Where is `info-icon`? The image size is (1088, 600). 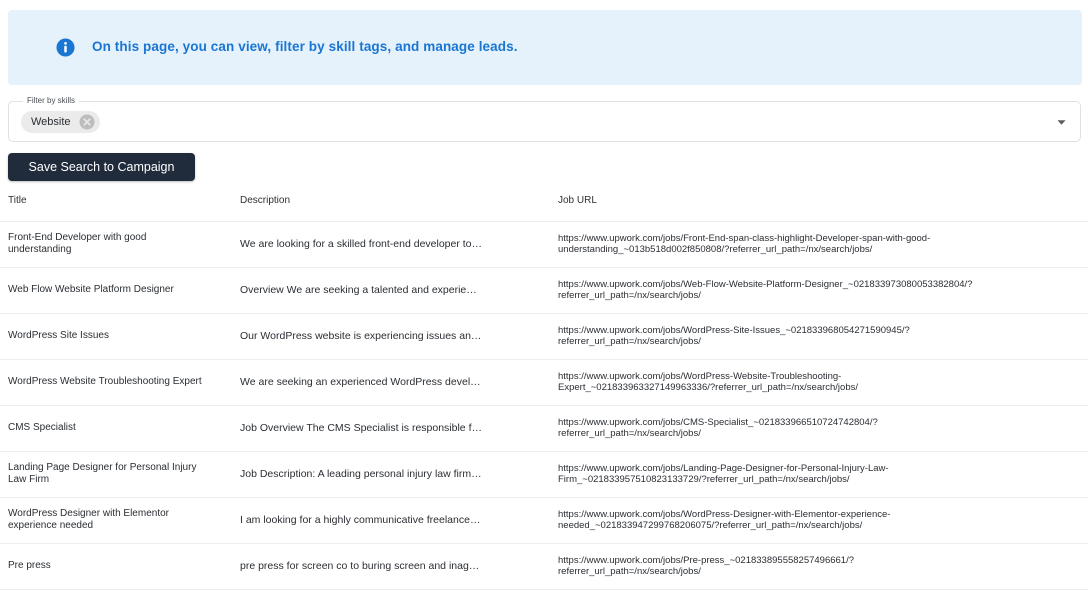
info-icon is located at coordinates (65, 47).